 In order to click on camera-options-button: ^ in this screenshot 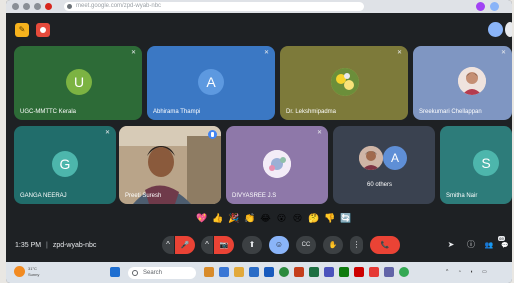, I will do `click(207, 245)`.